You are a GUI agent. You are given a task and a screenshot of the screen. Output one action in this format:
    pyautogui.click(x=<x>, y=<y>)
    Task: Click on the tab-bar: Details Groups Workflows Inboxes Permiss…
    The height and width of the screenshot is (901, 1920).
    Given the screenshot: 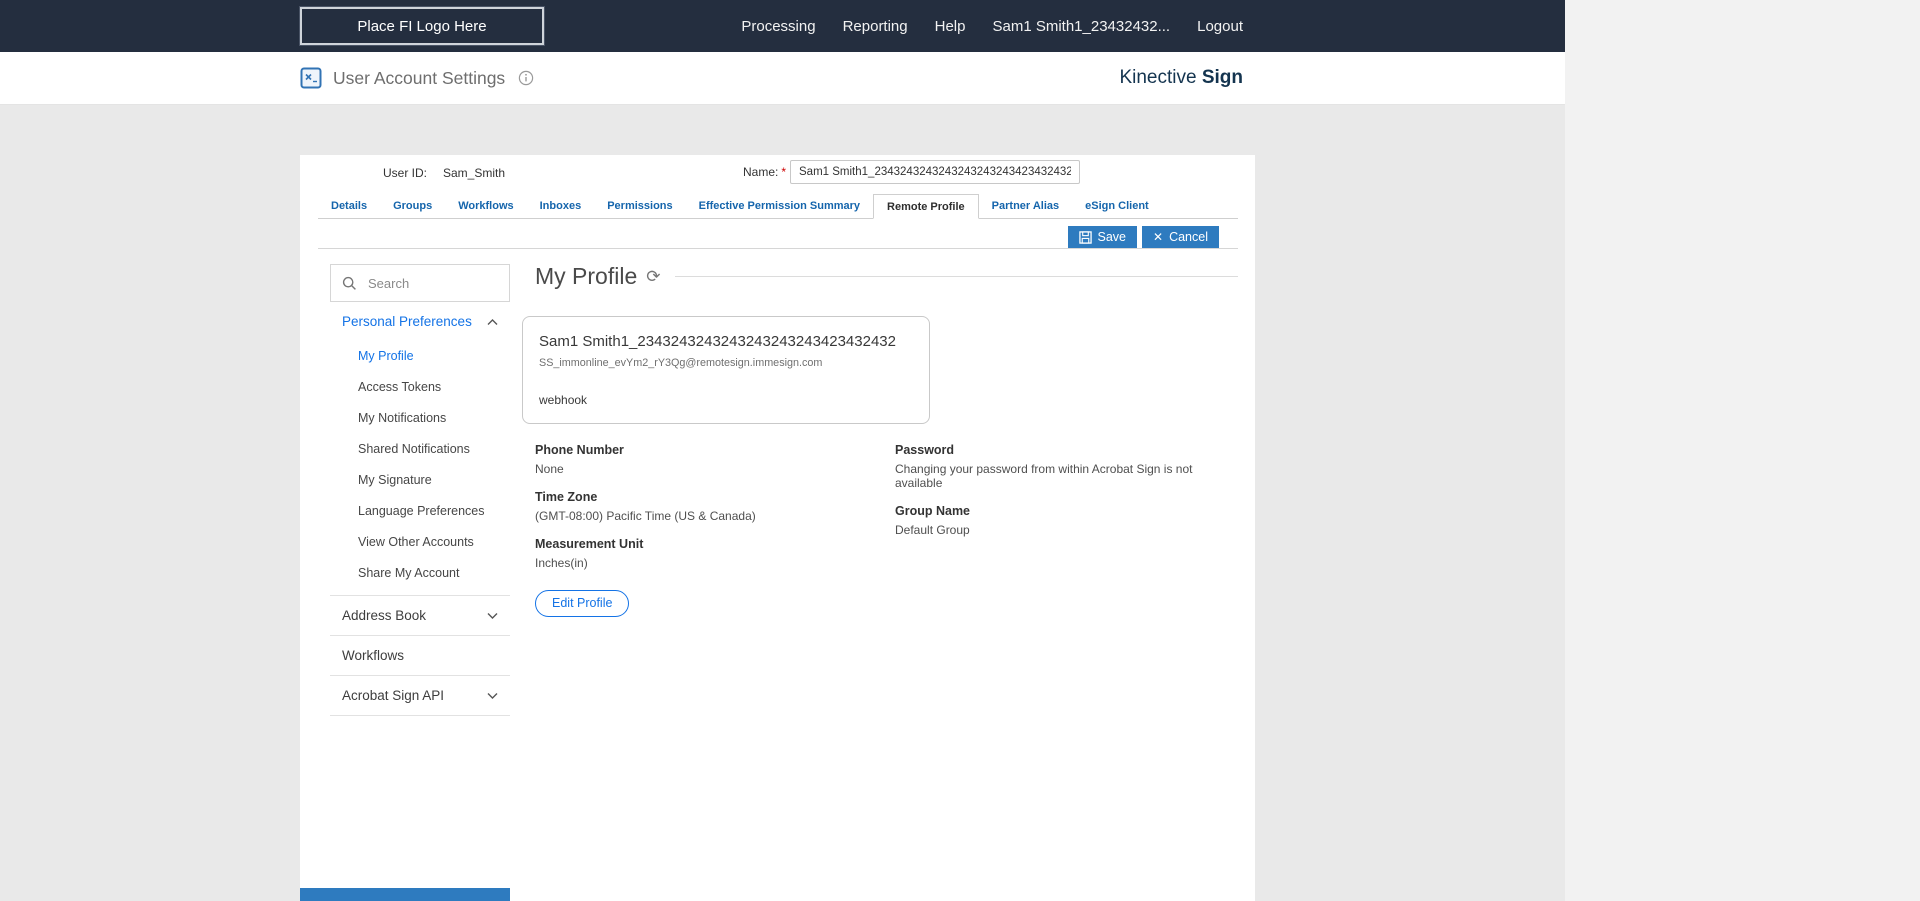 What is the action you would take?
    pyautogui.click(x=778, y=206)
    